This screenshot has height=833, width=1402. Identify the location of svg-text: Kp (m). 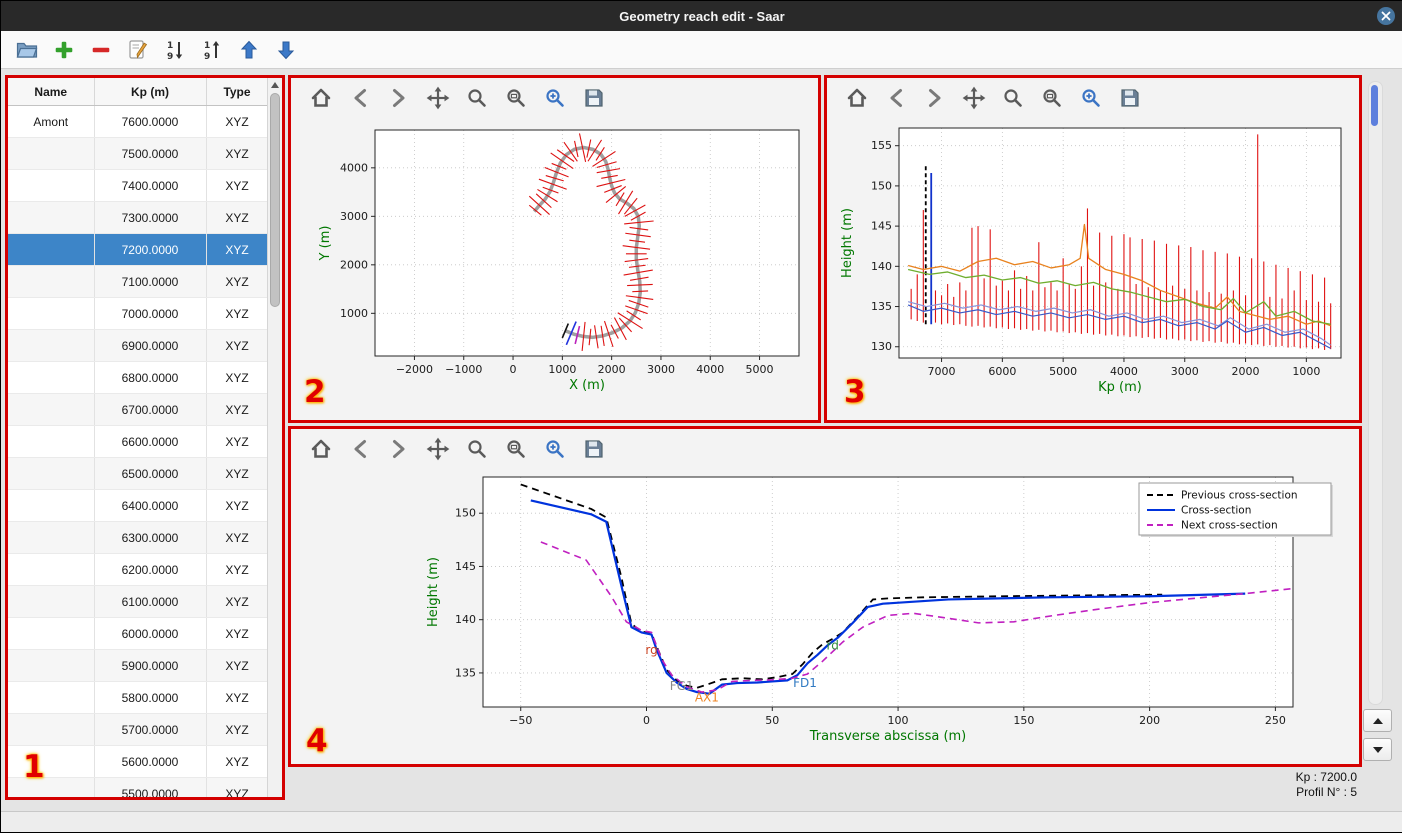
(1120, 387).